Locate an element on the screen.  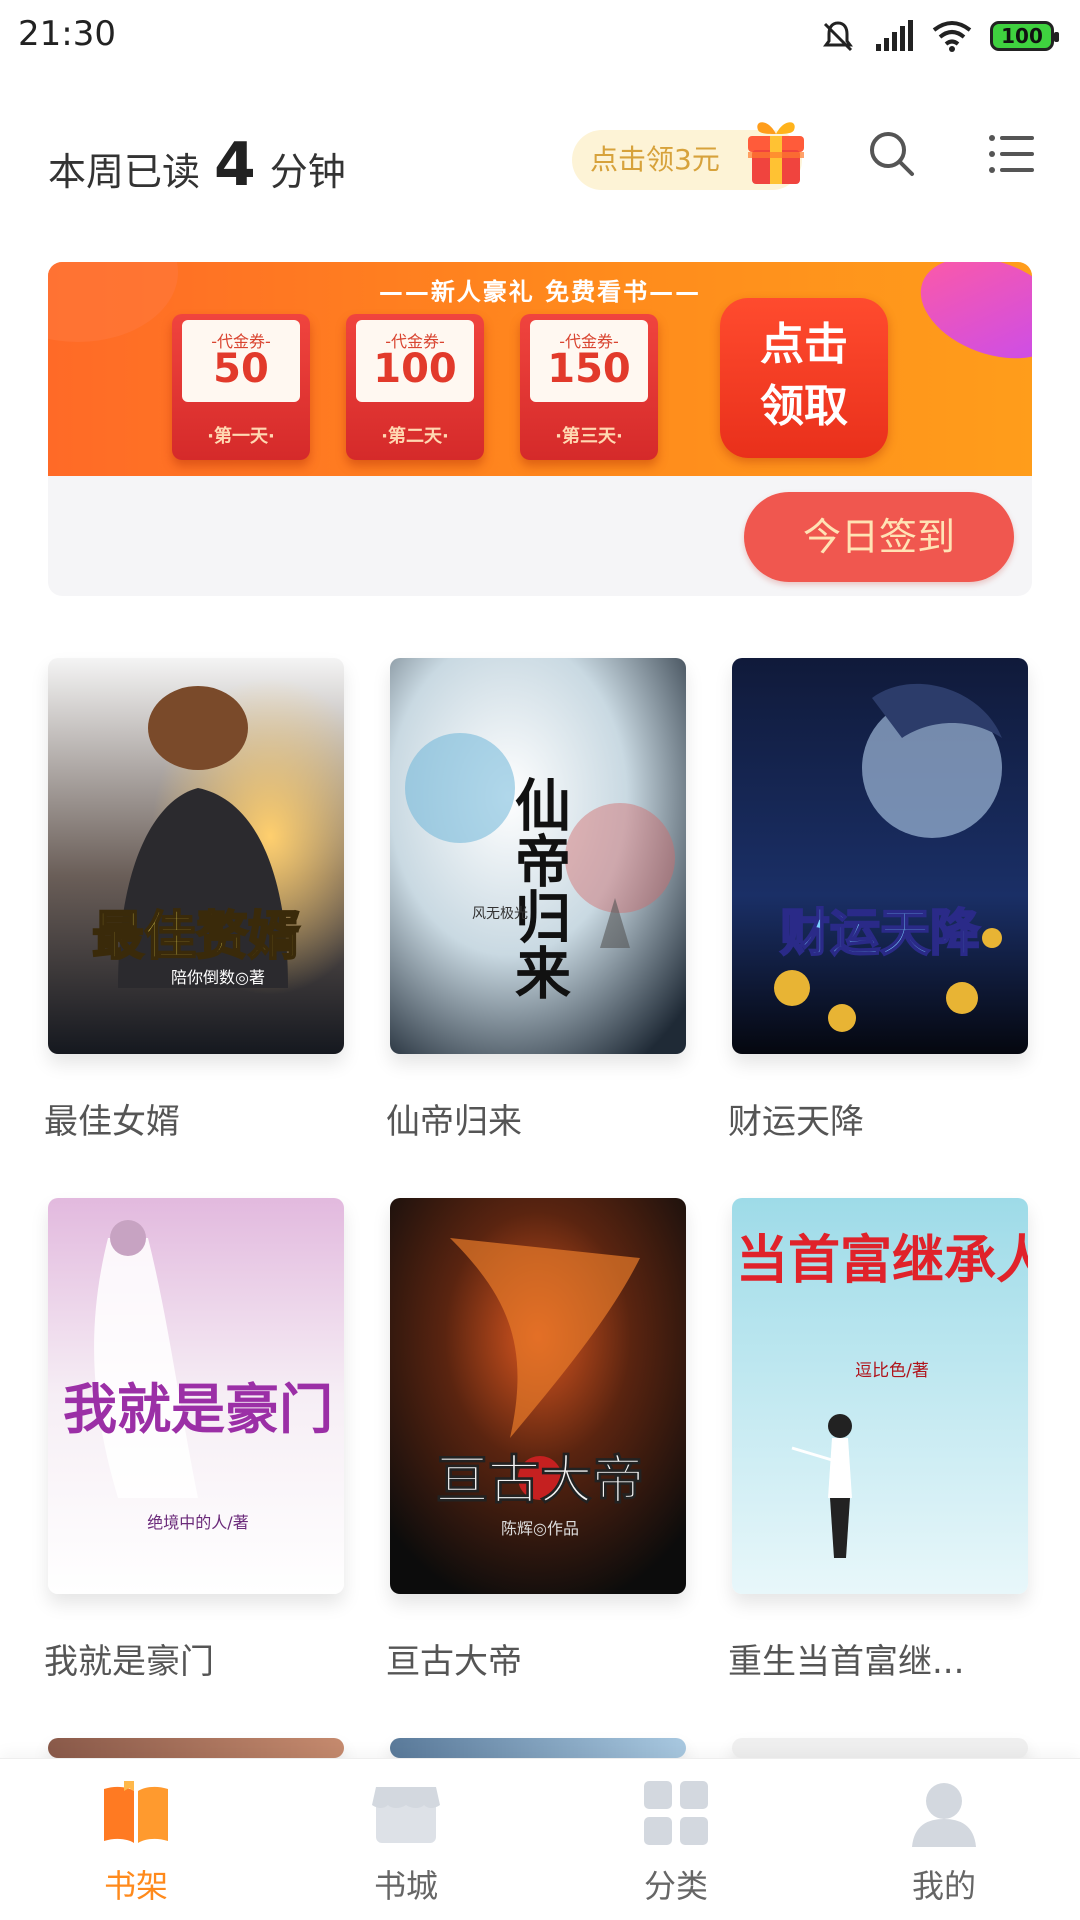
cover-title: 财运天降 is located at coordinates (880, 933).